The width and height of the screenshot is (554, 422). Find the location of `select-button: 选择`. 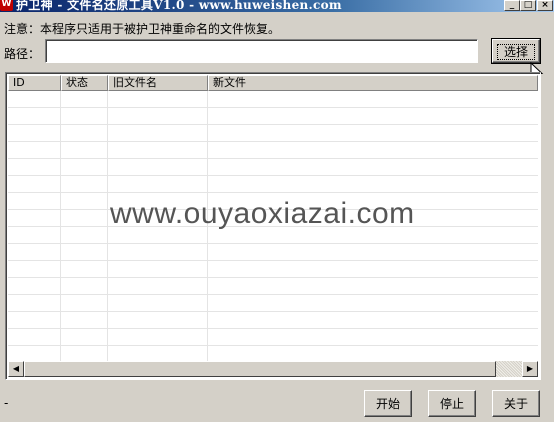

select-button: 选择 is located at coordinates (516, 51).